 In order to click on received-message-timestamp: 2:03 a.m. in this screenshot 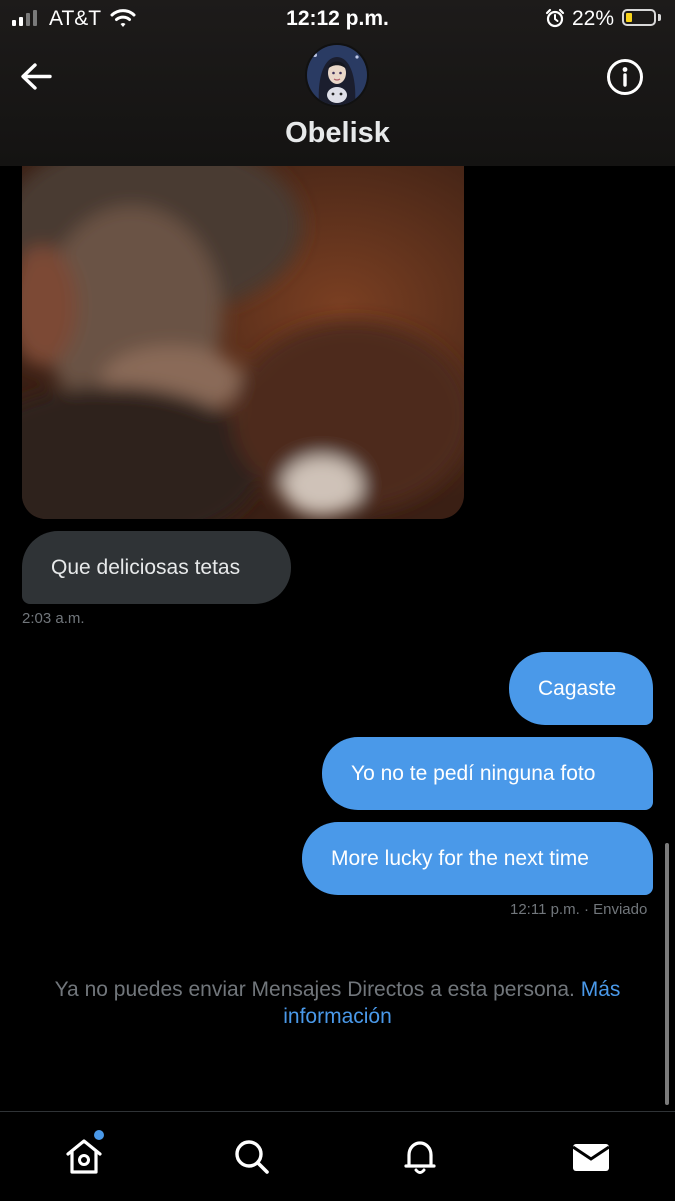, I will do `click(53, 618)`.